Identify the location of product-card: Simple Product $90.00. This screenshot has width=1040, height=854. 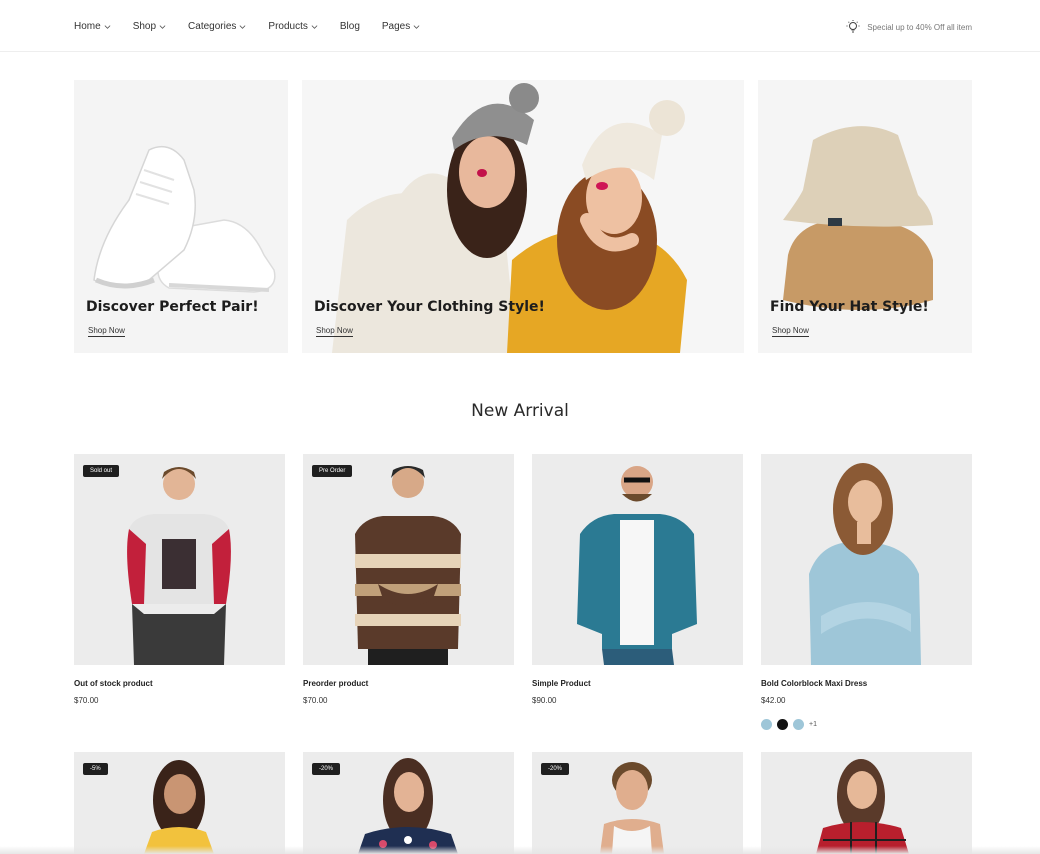
(637, 579).